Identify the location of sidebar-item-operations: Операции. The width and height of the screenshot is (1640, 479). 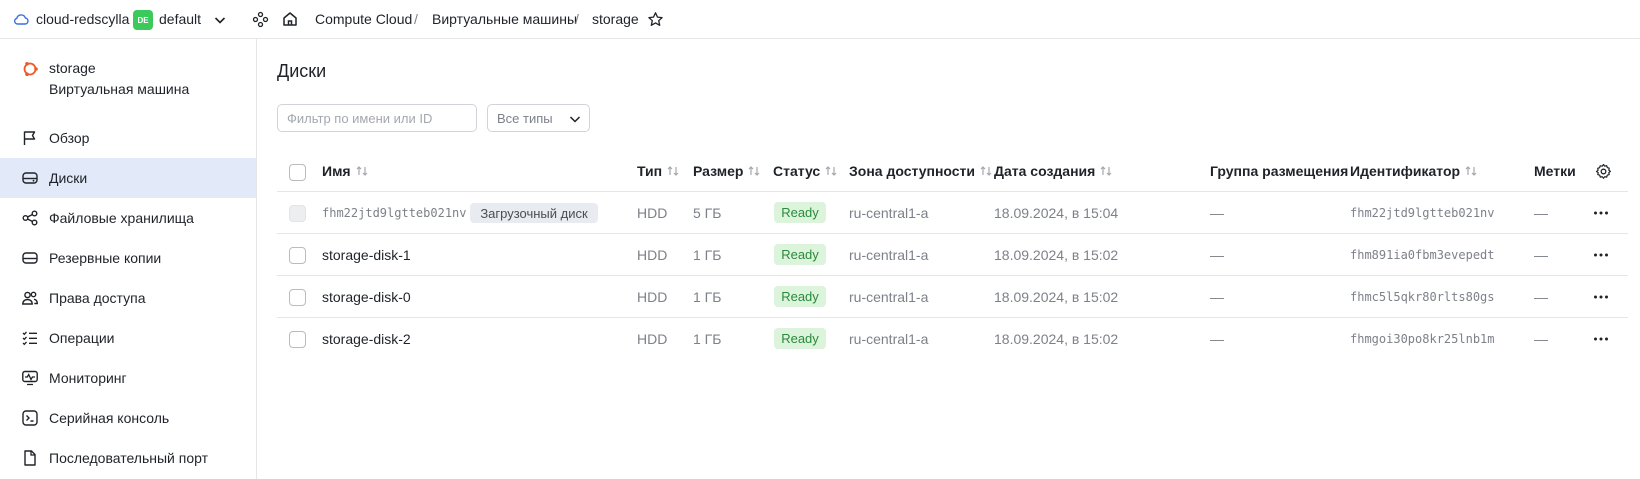
(128, 338).